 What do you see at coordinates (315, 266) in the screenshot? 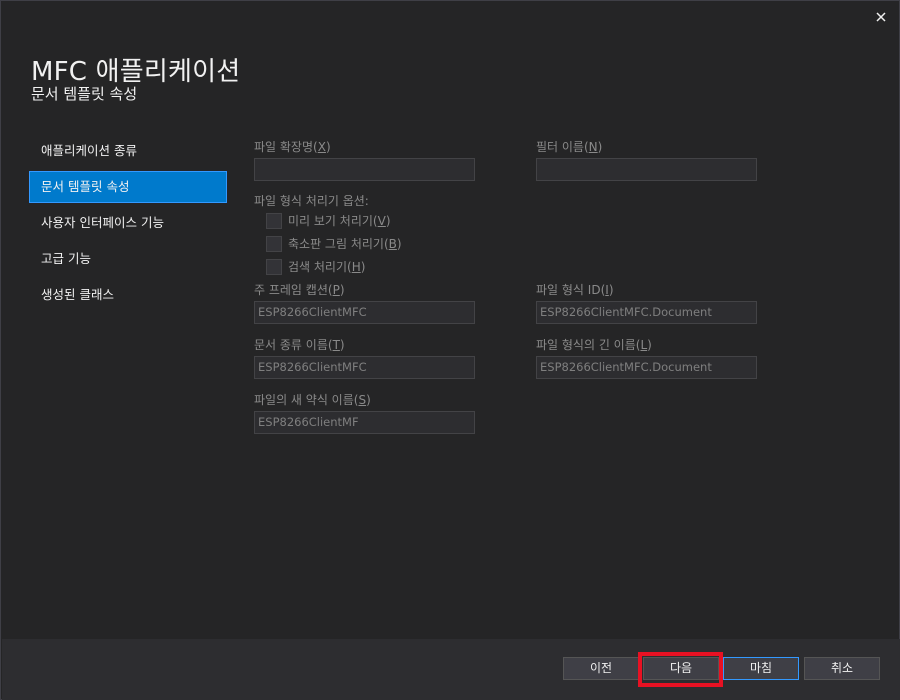
I see `search-handler-option: 검색 처리기(H)` at bounding box center [315, 266].